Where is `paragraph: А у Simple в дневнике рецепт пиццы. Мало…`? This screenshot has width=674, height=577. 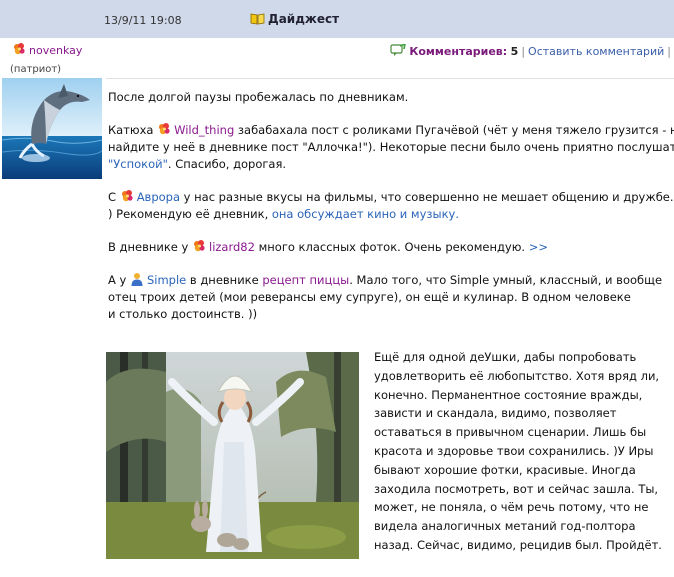 paragraph: А у Simple в дневнике рецепт пиццы. Мало… is located at coordinates (391, 297).